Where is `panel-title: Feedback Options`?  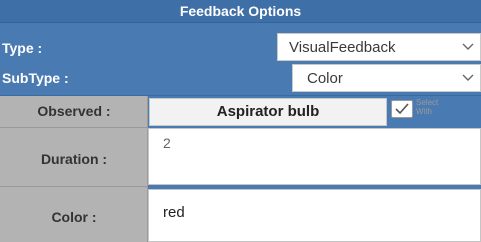
panel-title: Feedback Options is located at coordinates (240, 11).